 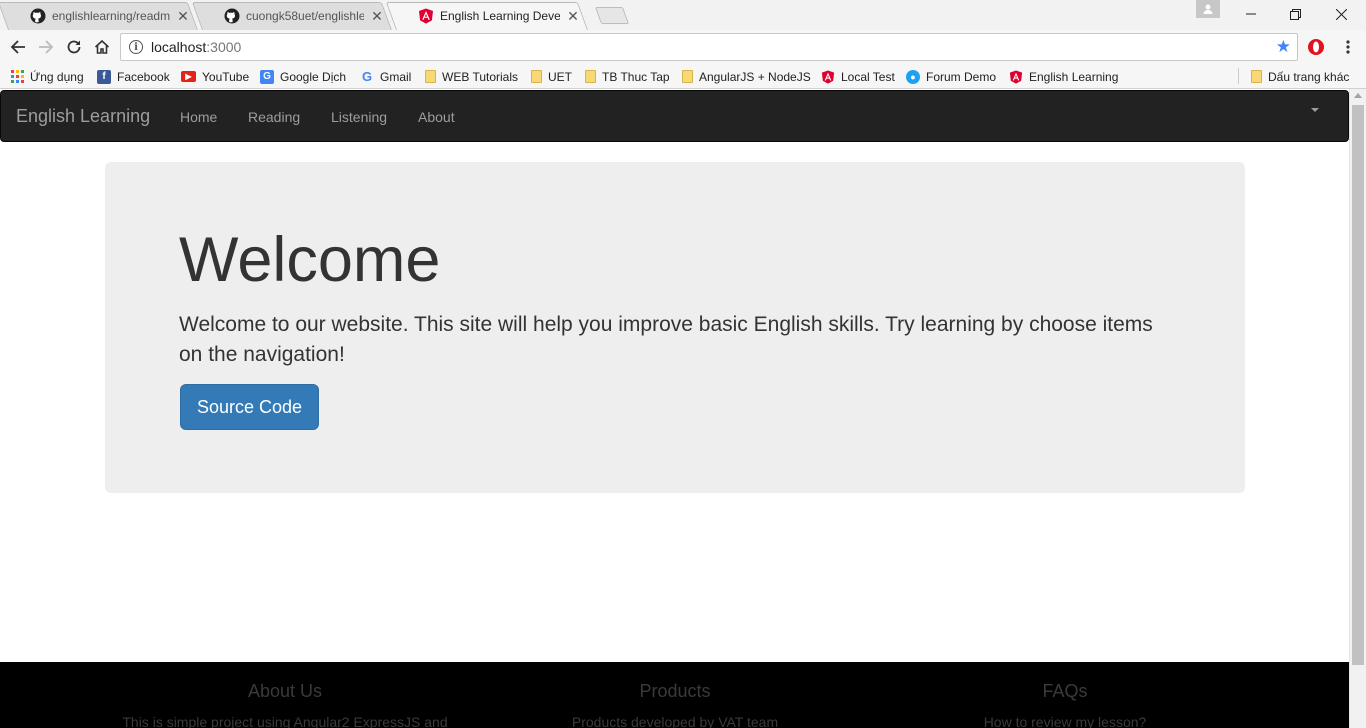 I want to click on bookmark-tb-thuc-tap: TB Thuc Tap, so click(x=627, y=76).